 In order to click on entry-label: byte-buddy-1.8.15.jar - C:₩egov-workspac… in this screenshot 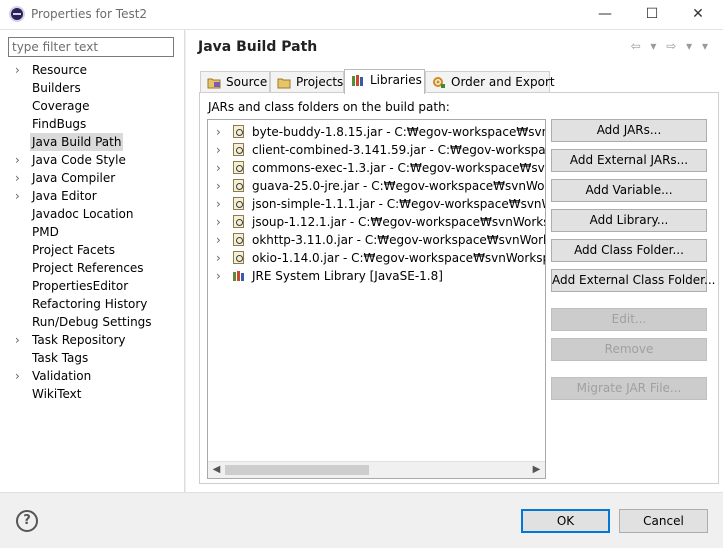, I will do `click(398, 132)`.